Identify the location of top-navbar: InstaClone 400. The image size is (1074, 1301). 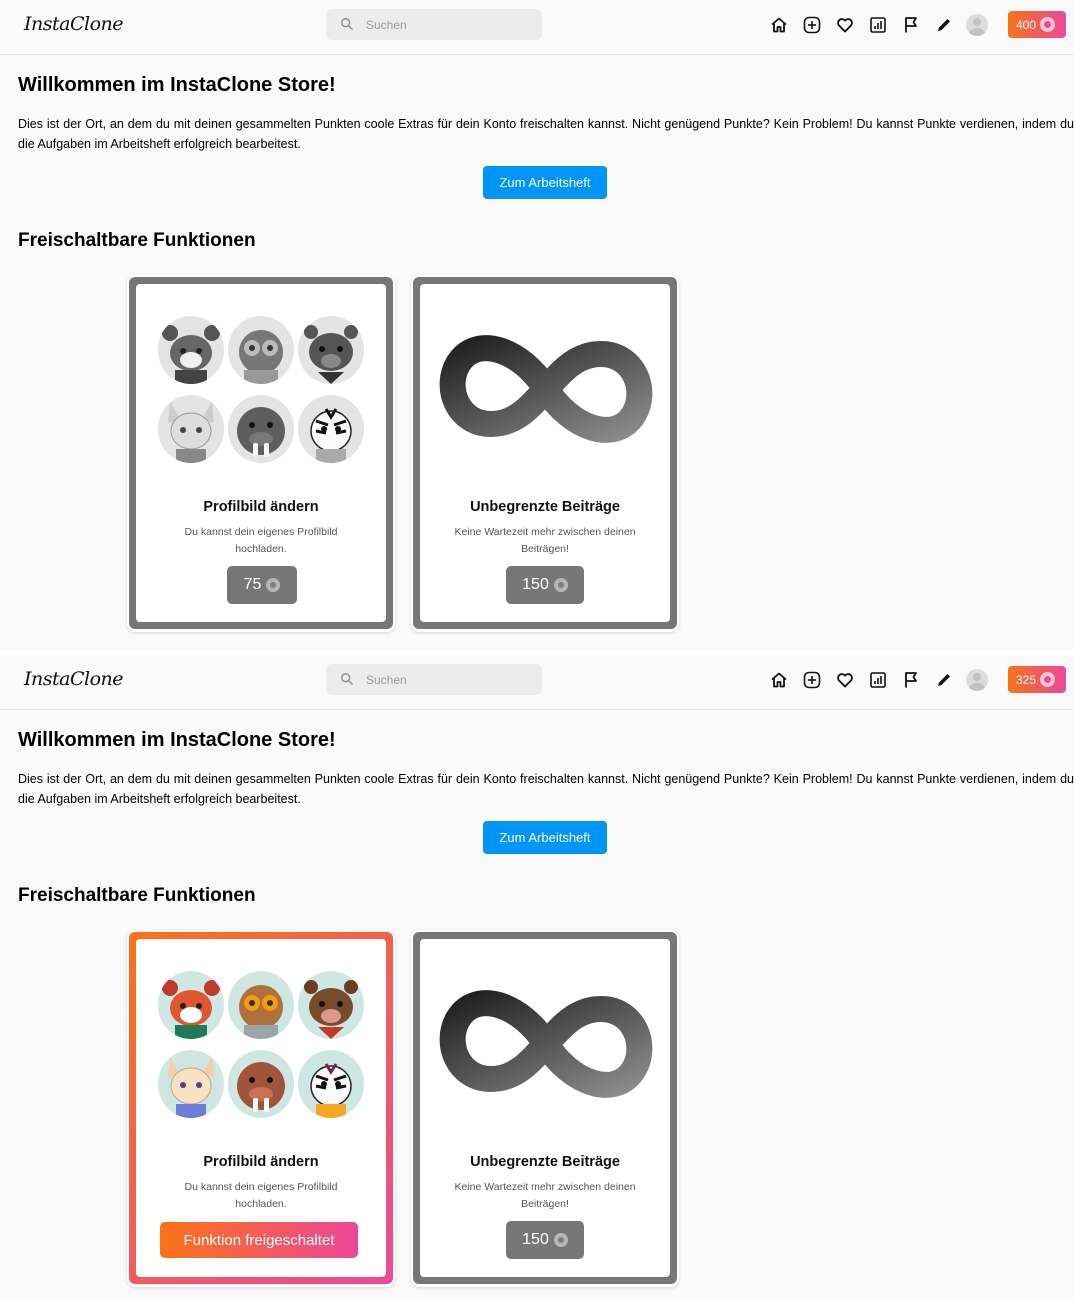
(537, 27).